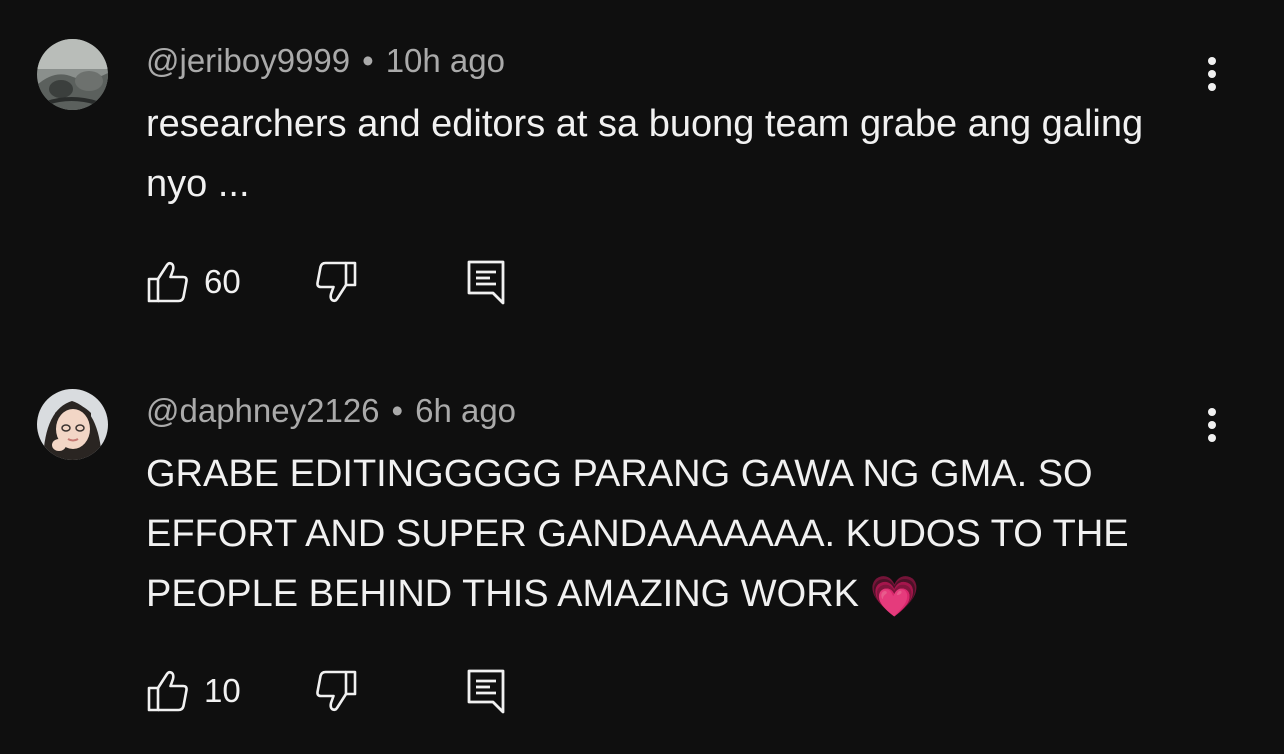  I want to click on pink-heart-emoji: 💗, so click(894, 597).